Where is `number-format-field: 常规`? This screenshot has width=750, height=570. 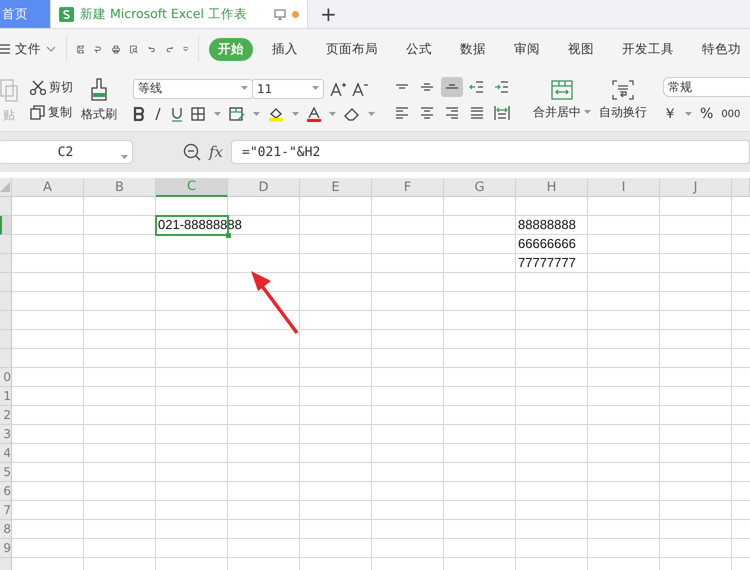
number-format-field: 常规 is located at coordinates (706, 87).